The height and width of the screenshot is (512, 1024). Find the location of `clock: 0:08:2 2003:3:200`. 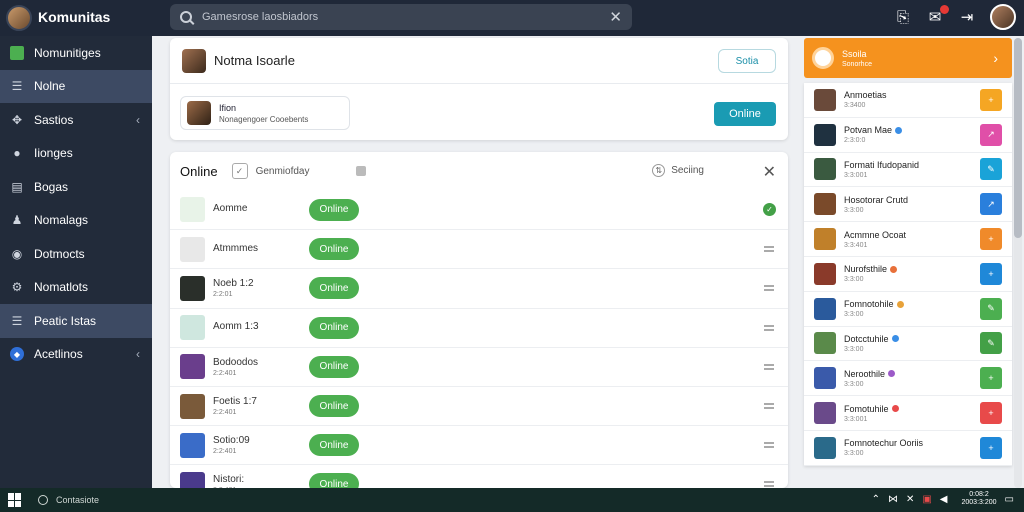

clock: 0:08:2 2003:3:200 is located at coordinates (979, 499).